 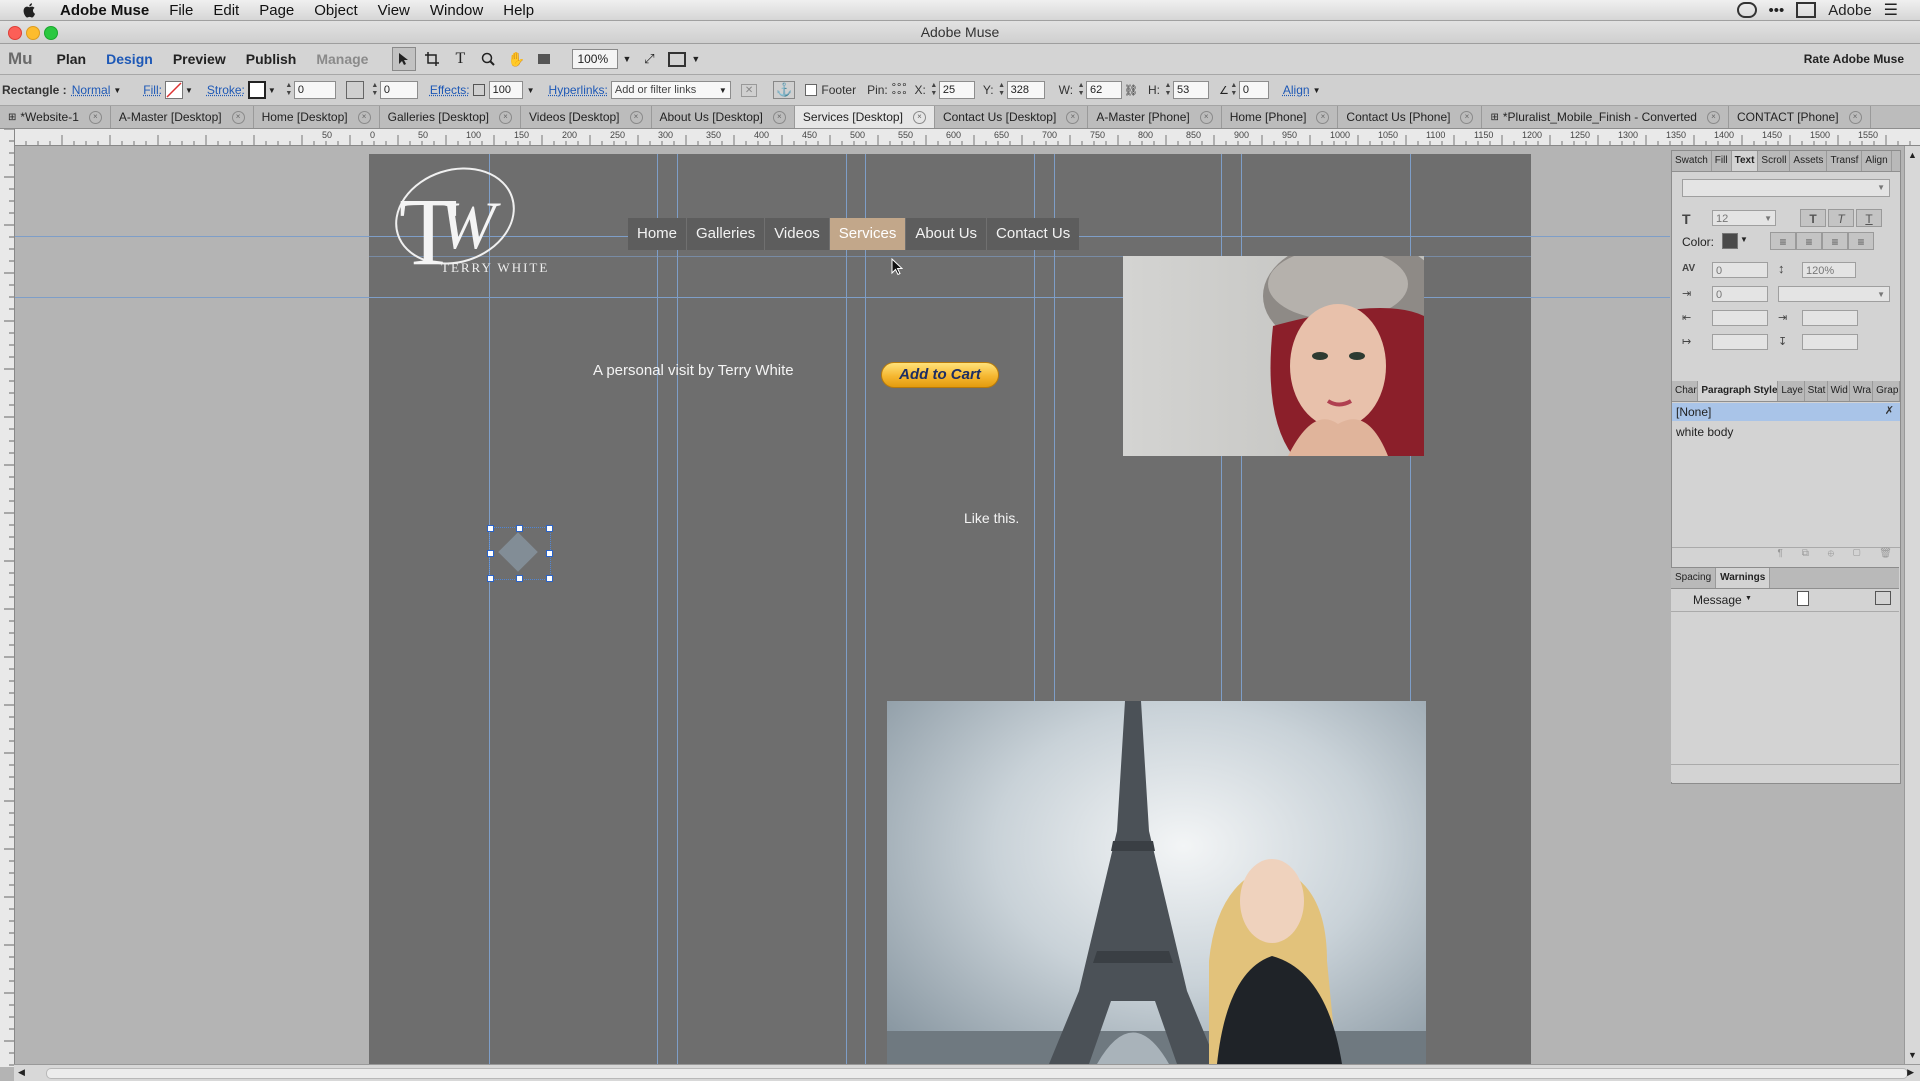 I want to click on tab-spacing: Spacing, so click(x=1694, y=578).